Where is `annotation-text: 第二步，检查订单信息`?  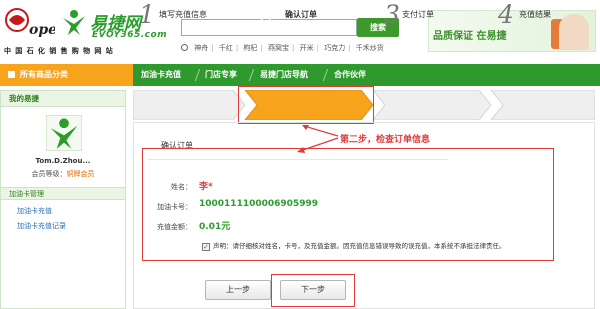 annotation-text: 第二步，检查订单信息 is located at coordinates (385, 140).